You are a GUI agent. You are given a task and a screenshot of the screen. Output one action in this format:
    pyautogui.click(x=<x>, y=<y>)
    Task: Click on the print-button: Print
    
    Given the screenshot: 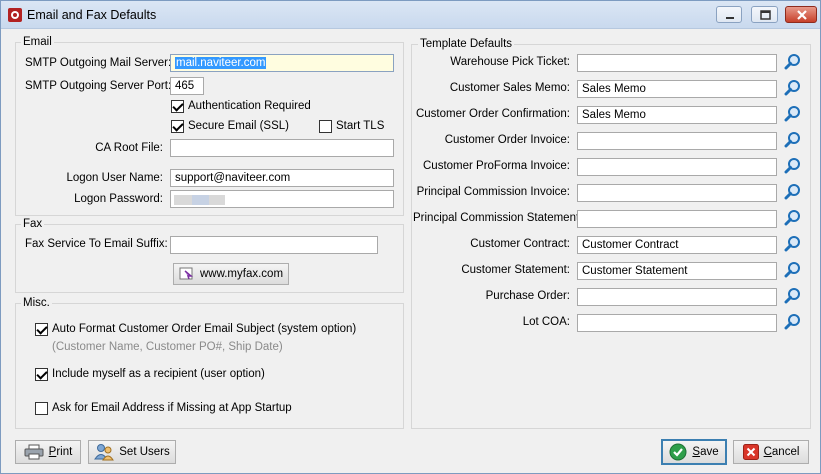 What is the action you would take?
    pyautogui.click(x=48, y=452)
    